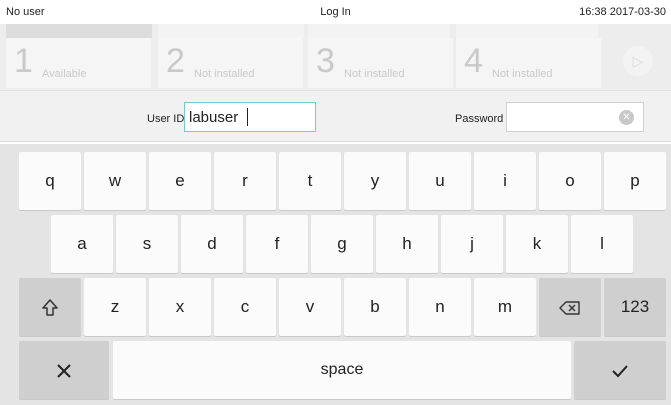  Describe the element at coordinates (212, 244) in the screenshot. I see `key-d: d` at that location.